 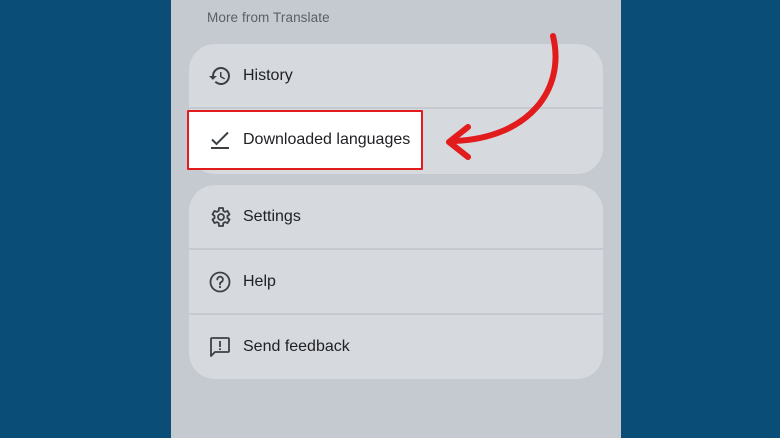 I want to click on menu-item-label: Help, so click(x=259, y=281).